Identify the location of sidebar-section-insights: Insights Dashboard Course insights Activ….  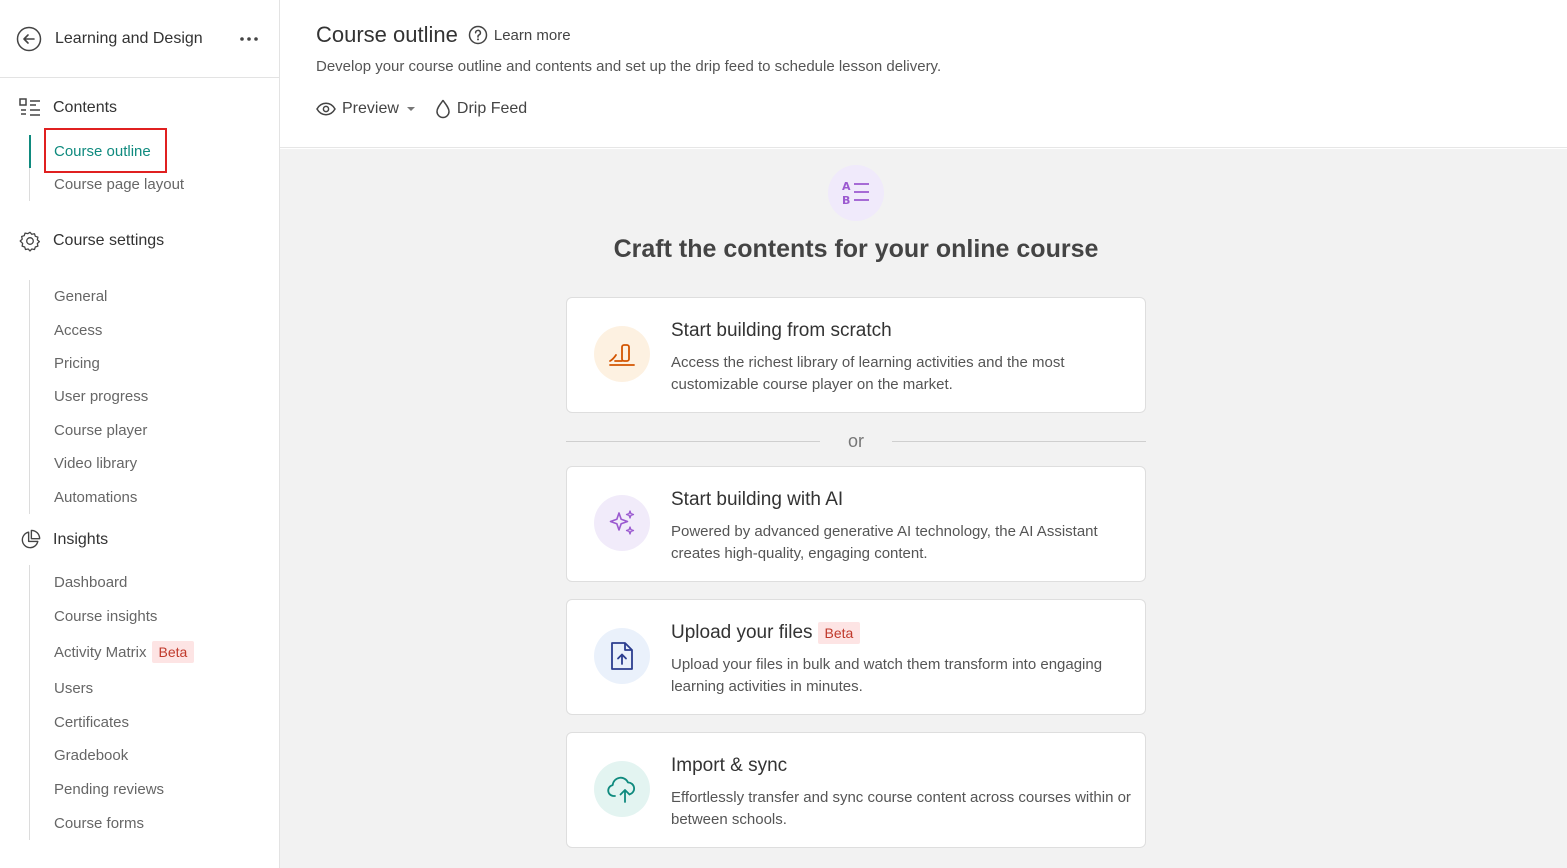
(139, 682).